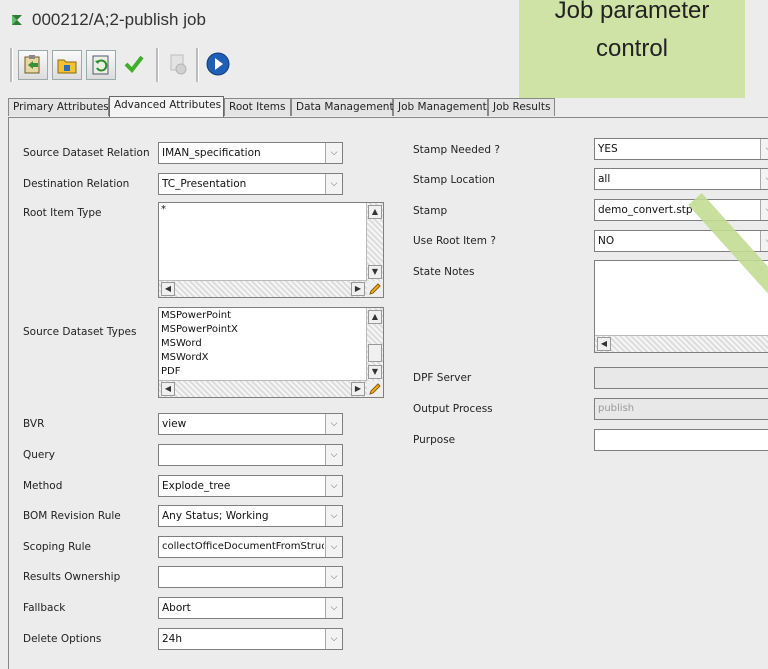 Image resolution: width=768 pixels, height=669 pixels. What do you see at coordinates (101, 65) in the screenshot?
I see `refresh-icon` at bounding box center [101, 65].